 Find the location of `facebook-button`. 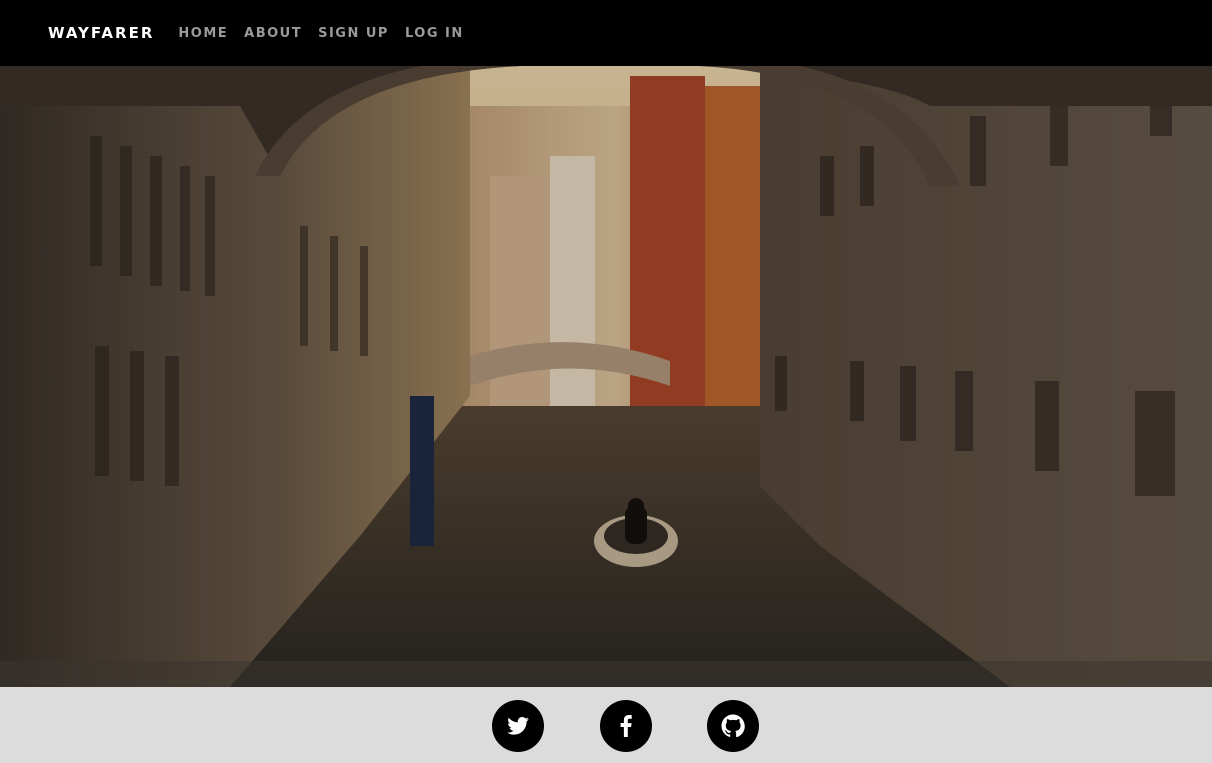

facebook-button is located at coordinates (626, 726).